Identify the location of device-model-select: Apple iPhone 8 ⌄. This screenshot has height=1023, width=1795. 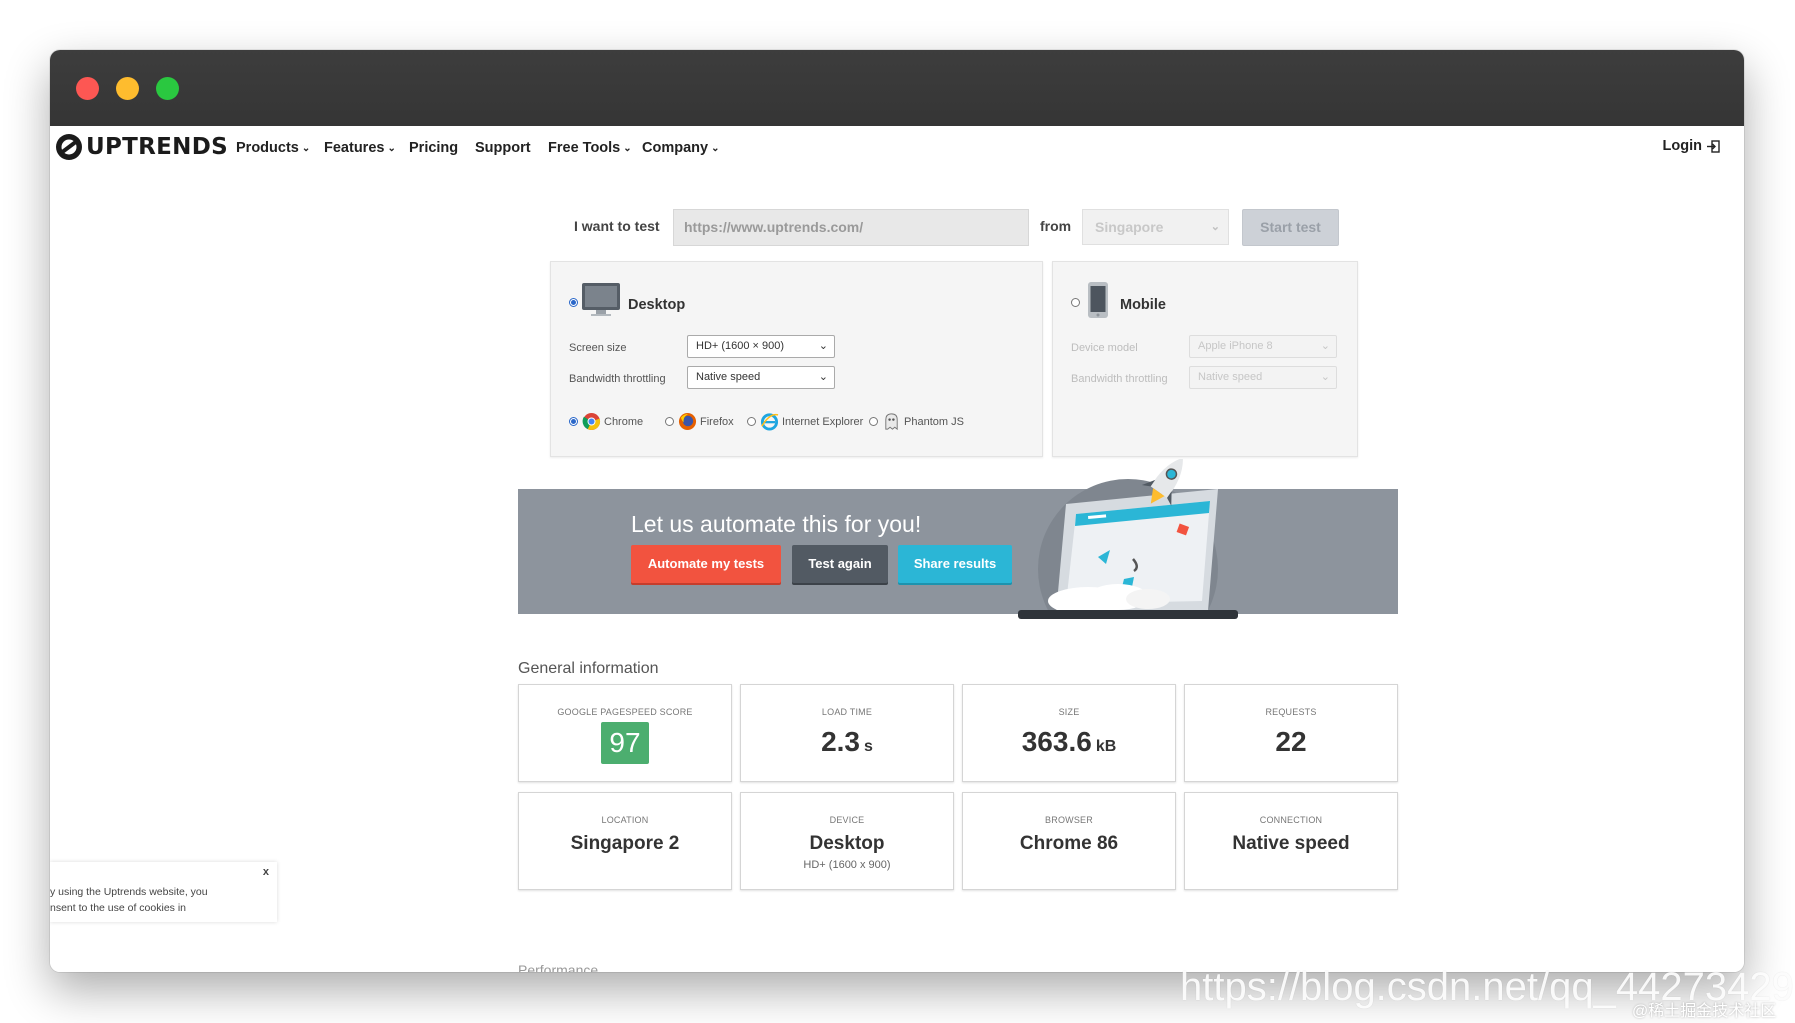
(1263, 346).